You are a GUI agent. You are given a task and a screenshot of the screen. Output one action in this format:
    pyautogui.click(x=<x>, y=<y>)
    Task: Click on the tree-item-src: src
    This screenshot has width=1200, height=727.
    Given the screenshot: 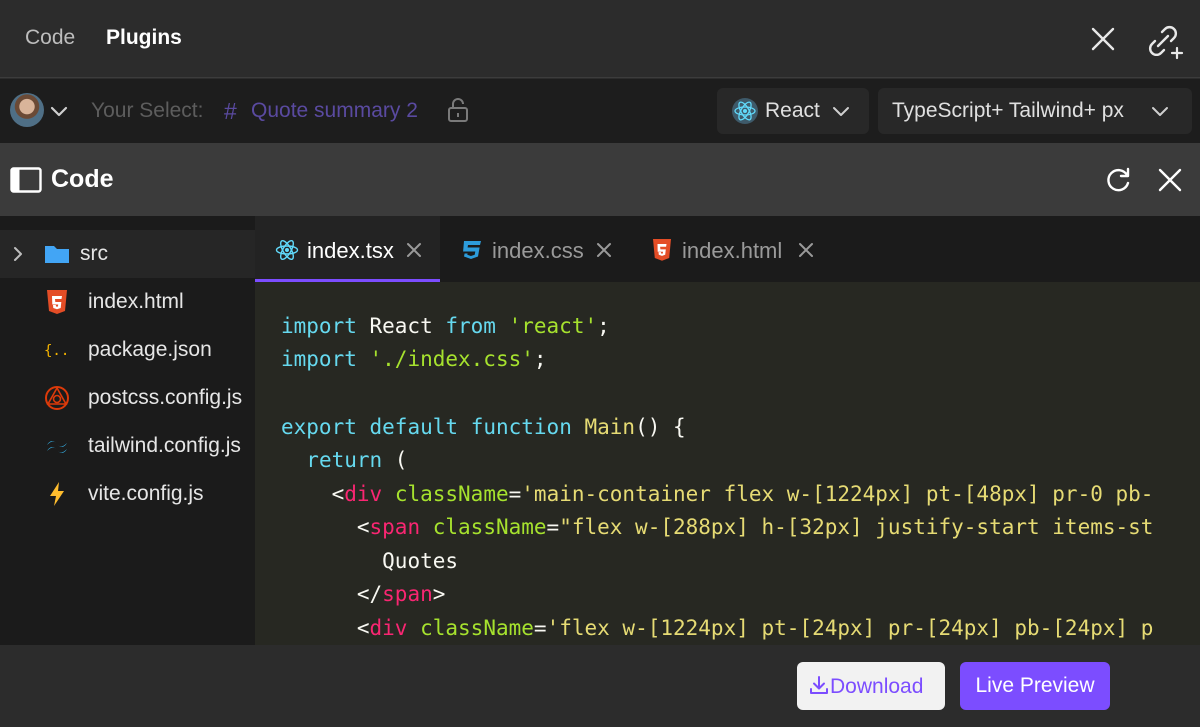 What is the action you would take?
    pyautogui.click(x=127, y=254)
    